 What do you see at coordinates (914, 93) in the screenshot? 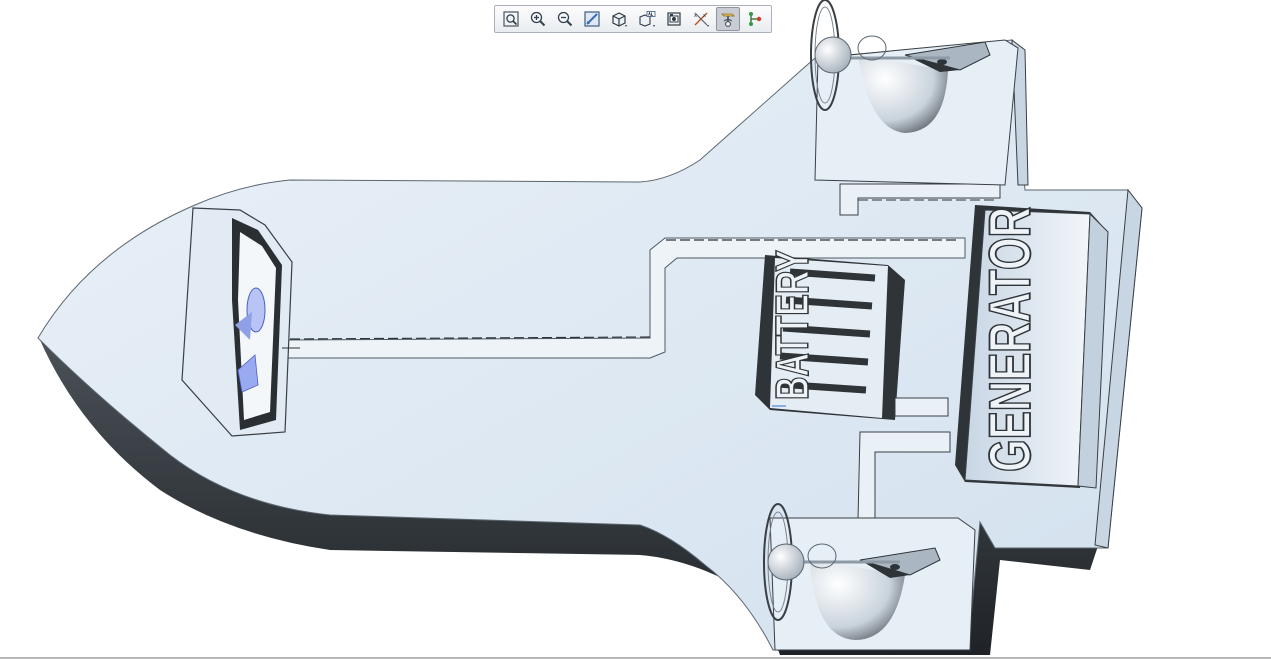
I see `upper-propeller-pod` at bounding box center [914, 93].